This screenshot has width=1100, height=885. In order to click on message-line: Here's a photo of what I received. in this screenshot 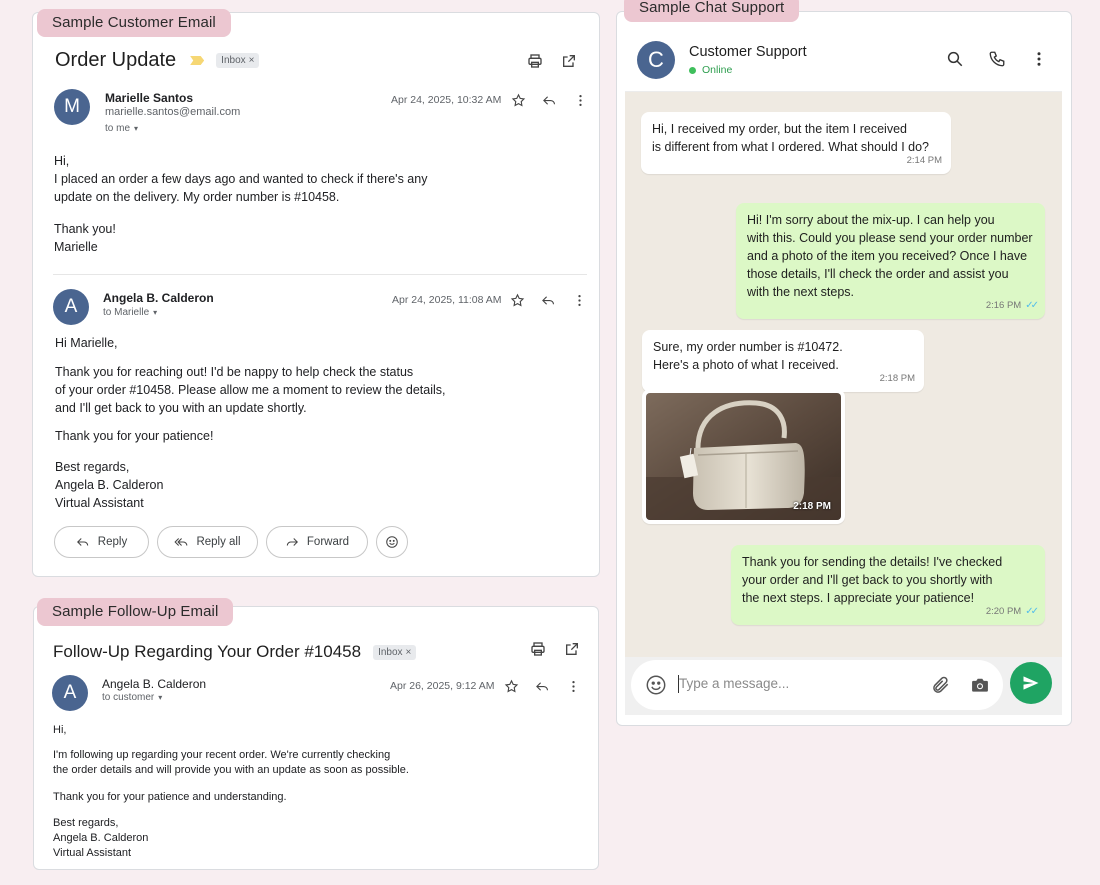, I will do `click(746, 365)`.